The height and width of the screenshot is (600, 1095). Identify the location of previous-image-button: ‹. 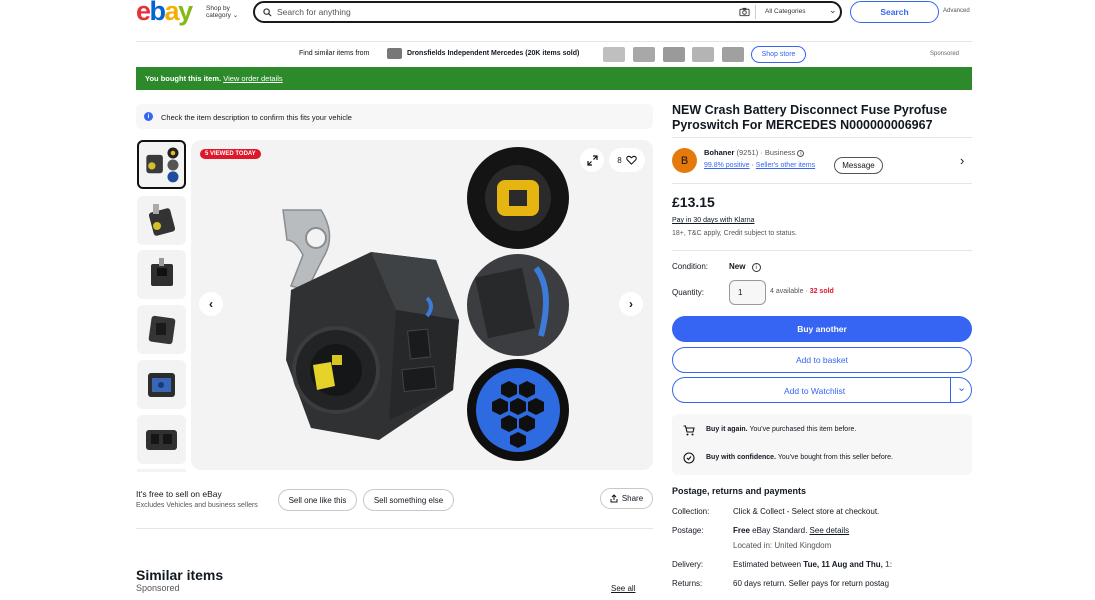
(211, 304).